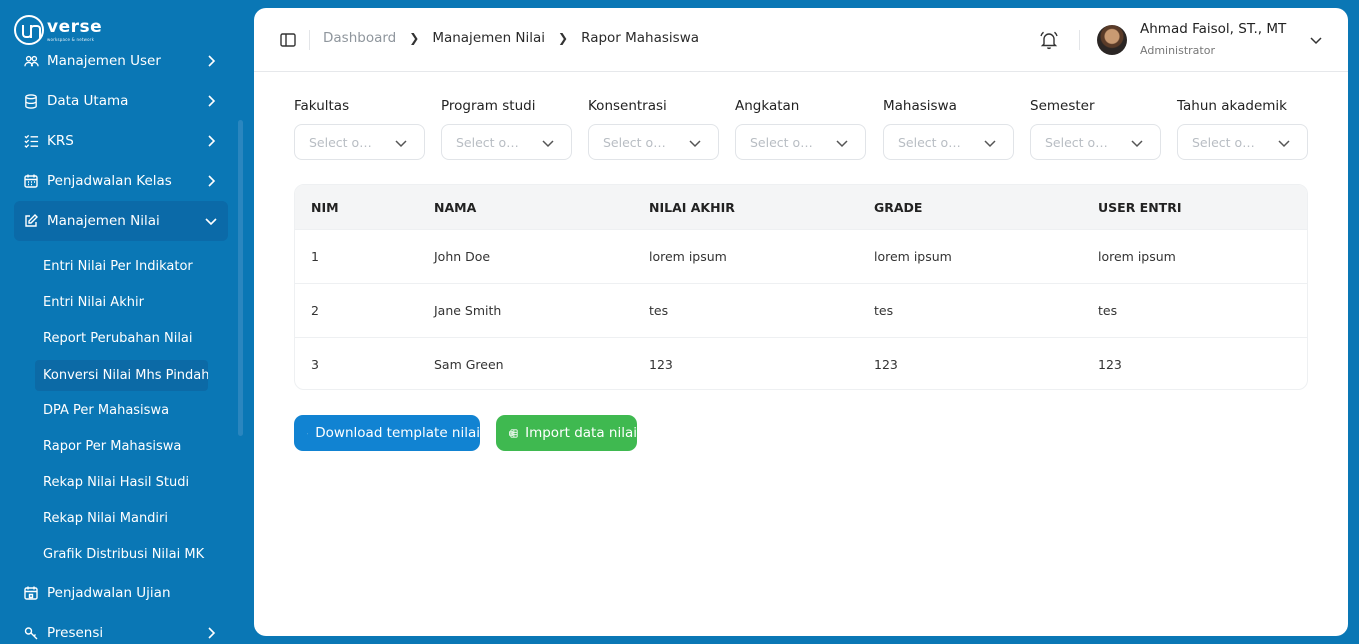 The width and height of the screenshot is (1359, 644). I want to click on column-header-grade: GRADE, so click(898, 207).